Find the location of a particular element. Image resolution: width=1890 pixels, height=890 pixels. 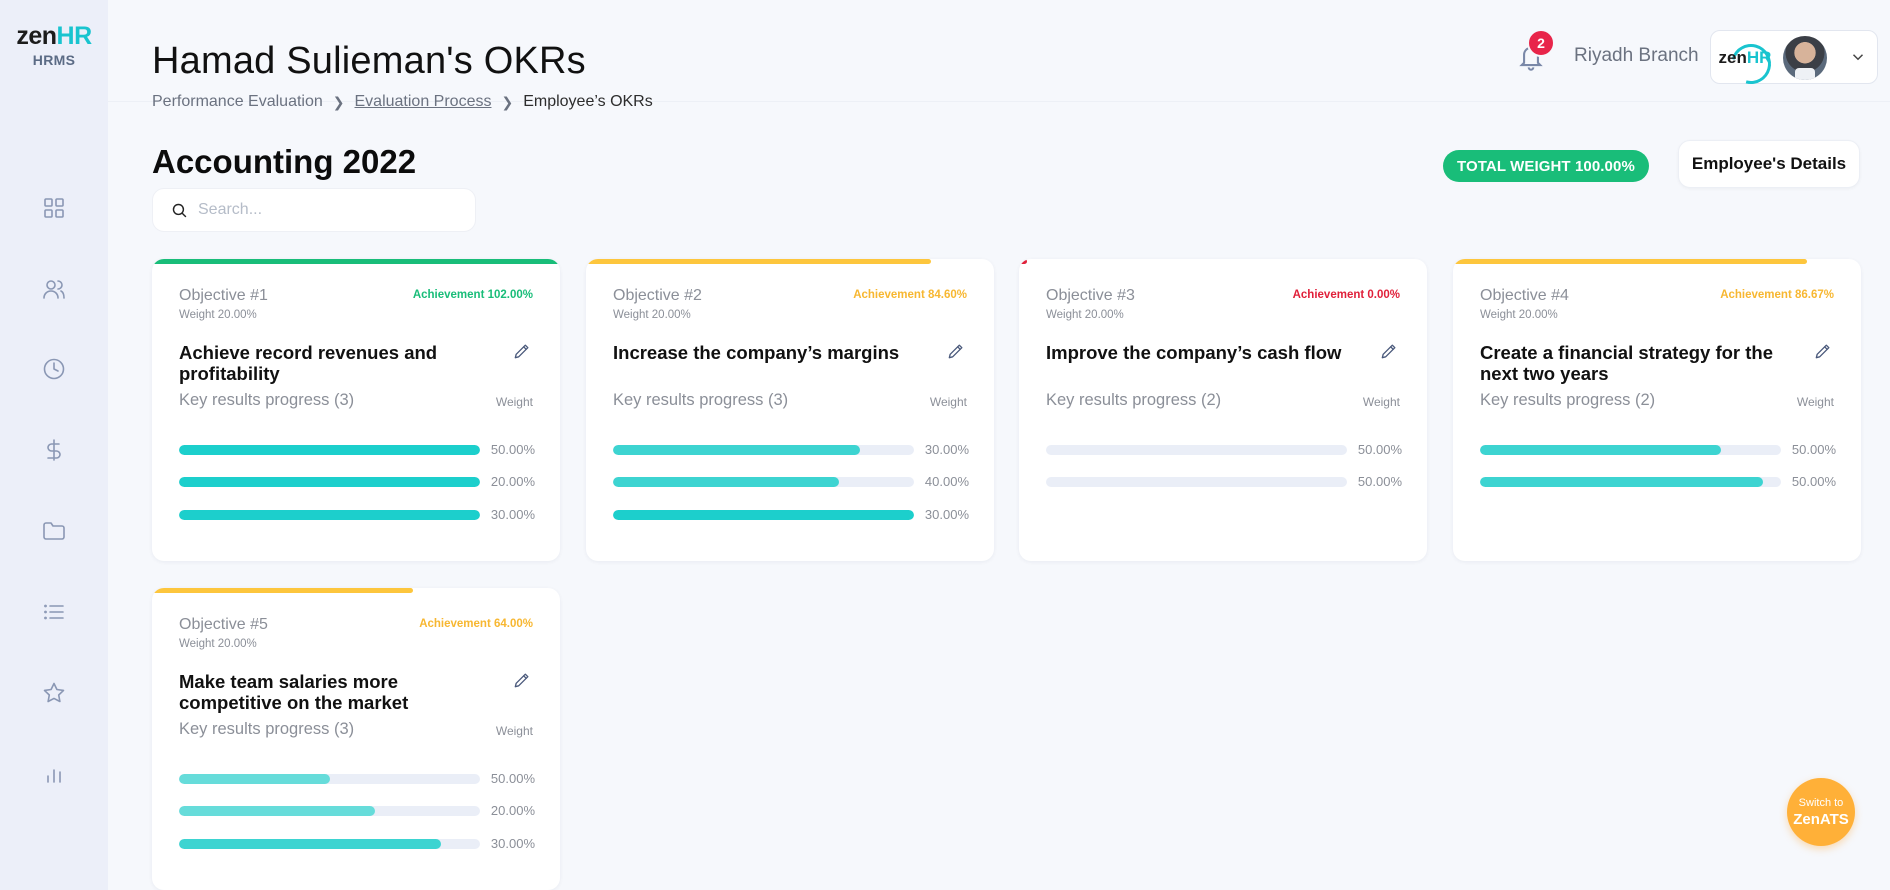

clock-icon is located at coordinates (54, 369).